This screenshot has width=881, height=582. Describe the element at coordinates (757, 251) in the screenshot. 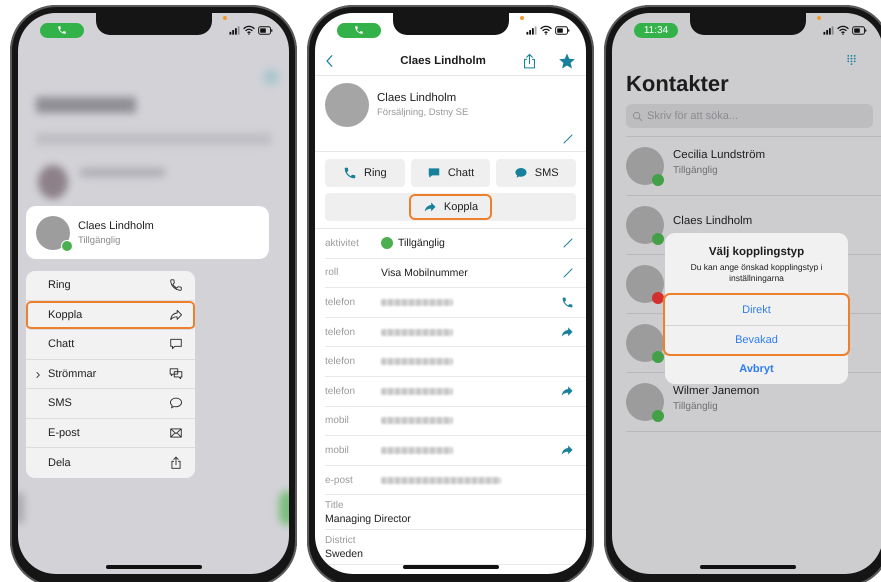

I see `dialog-title: Välj kopplingstyp` at that location.